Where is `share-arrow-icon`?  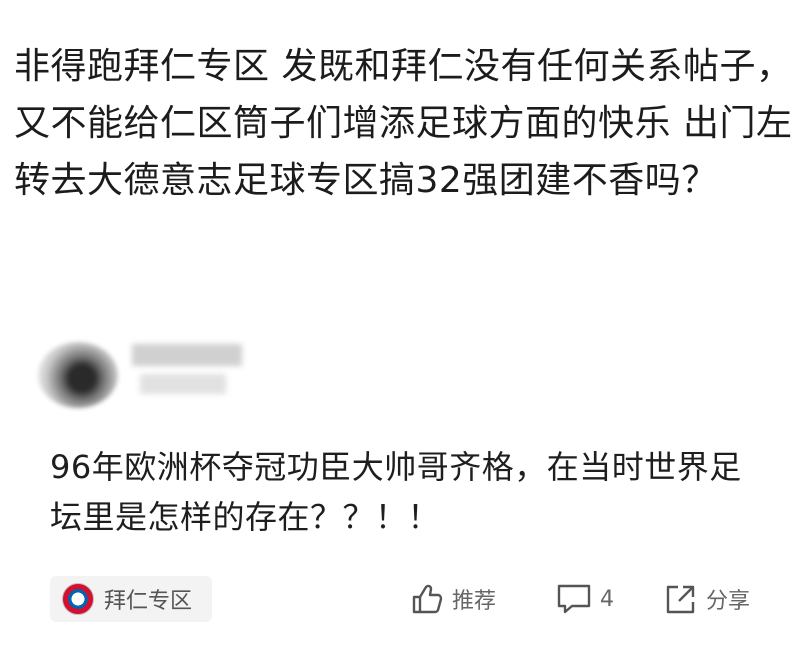 share-arrow-icon is located at coordinates (680, 599).